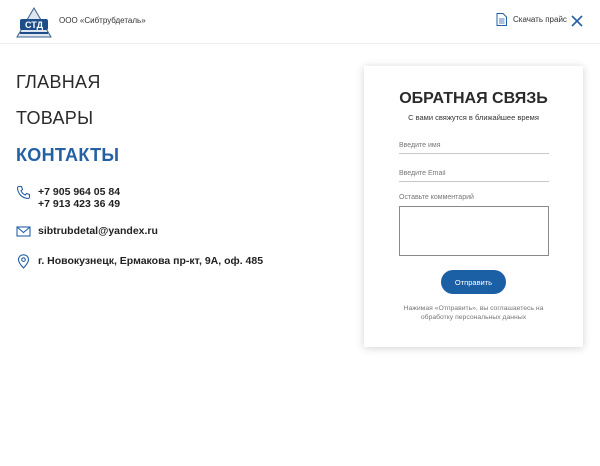 Image resolution: width=600 pixels, height=466 pixels. I want to click on envelope-icon, so click(23, 231).